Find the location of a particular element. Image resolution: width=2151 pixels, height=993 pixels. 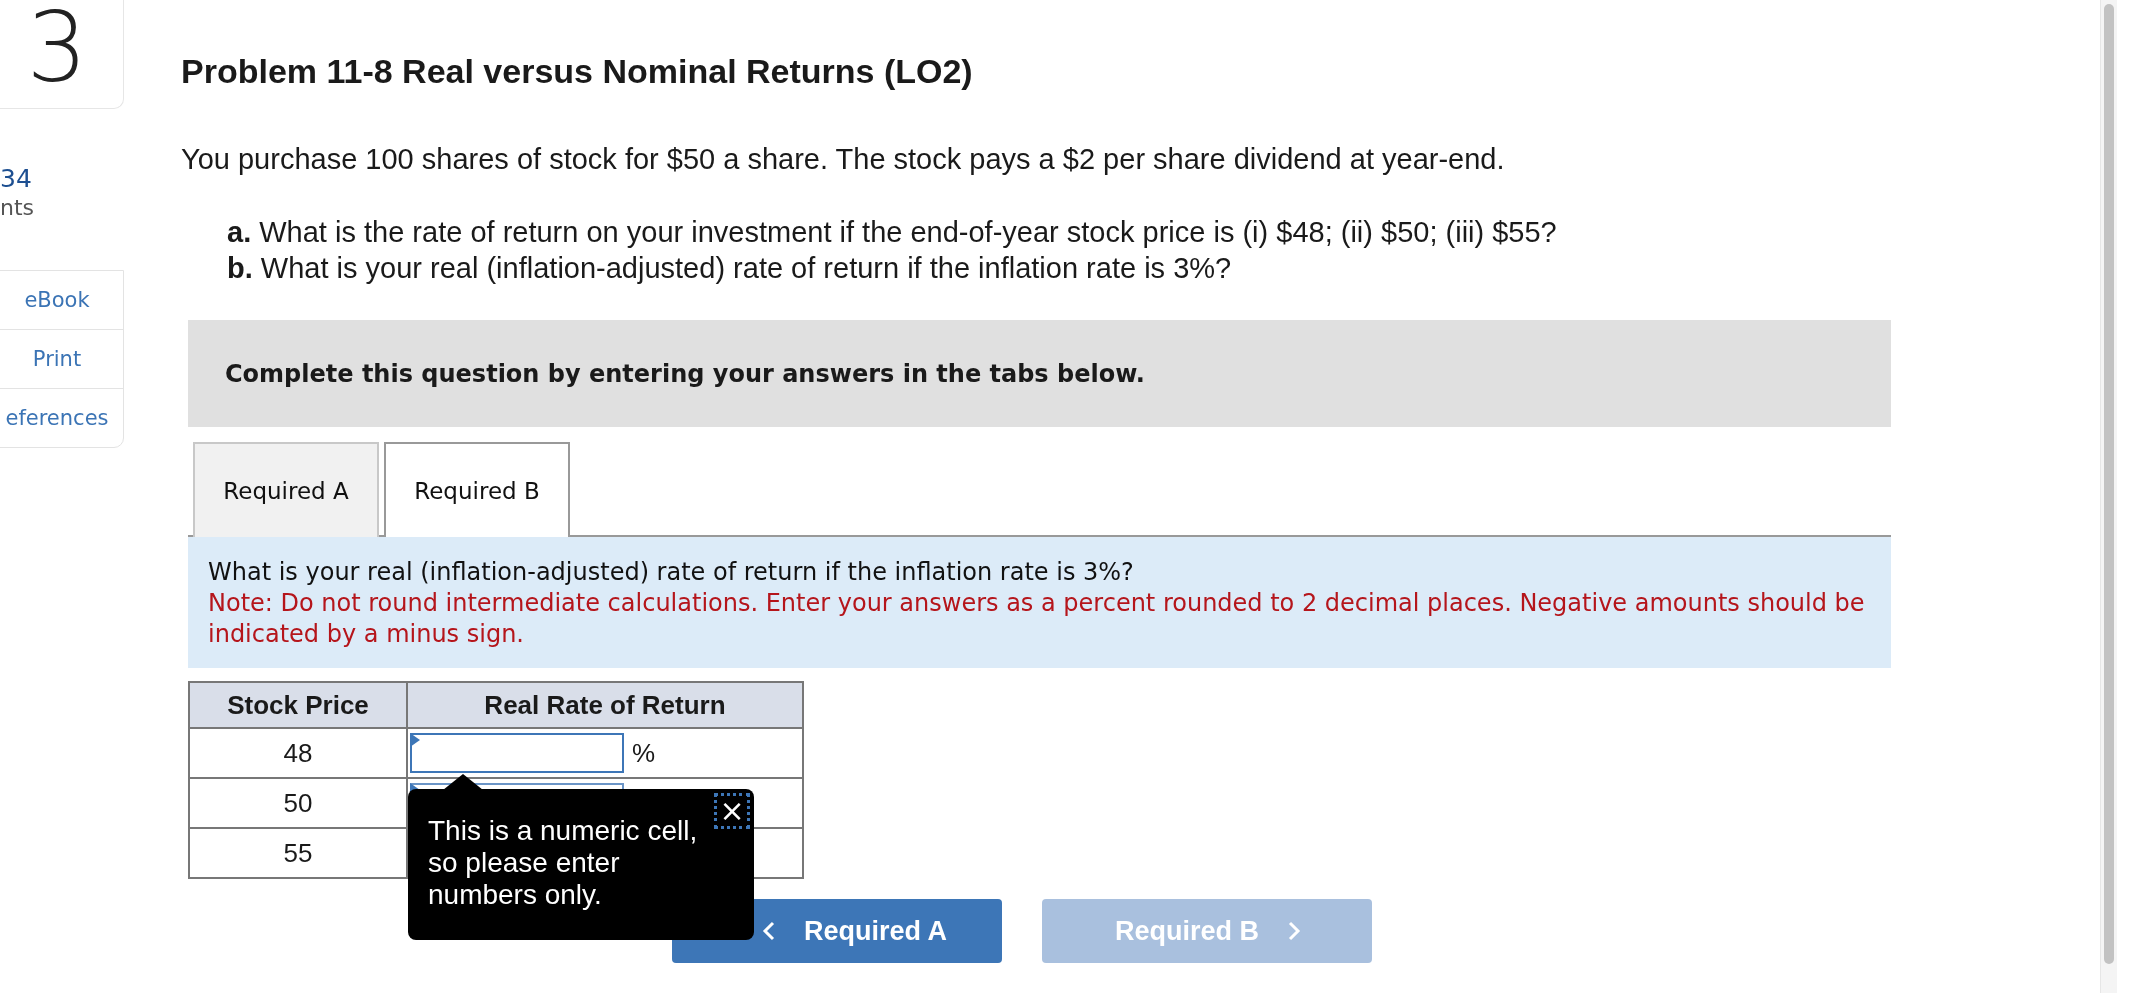

question-part: b. What is your real (inflation-adjusted) rate of return if the inflation rate is 3%? is located at coordinates (730, 268).